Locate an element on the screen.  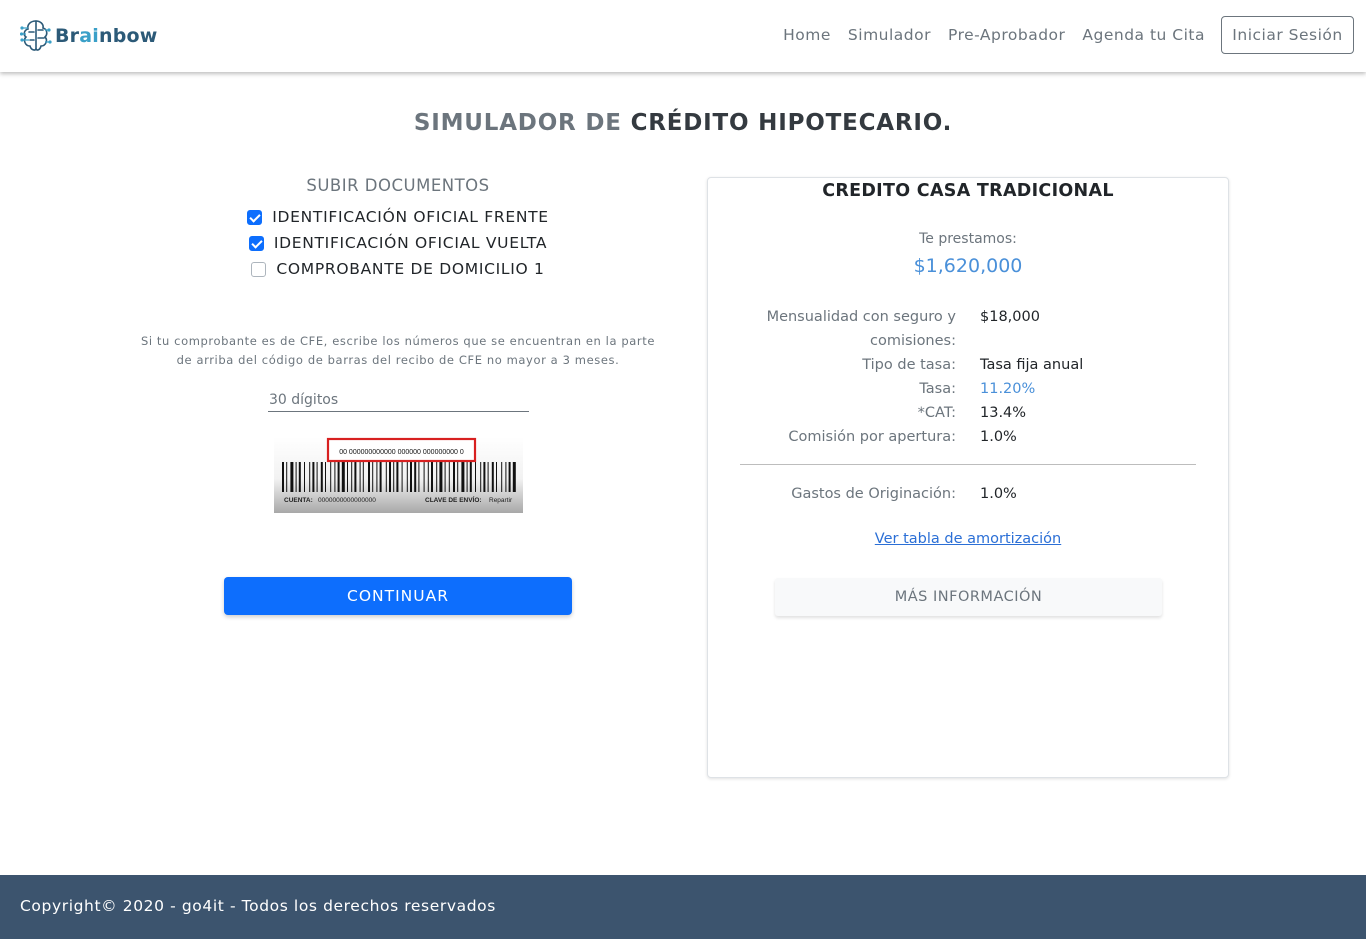
rate-value: 11.20% is located at coordinates (1008, 389).